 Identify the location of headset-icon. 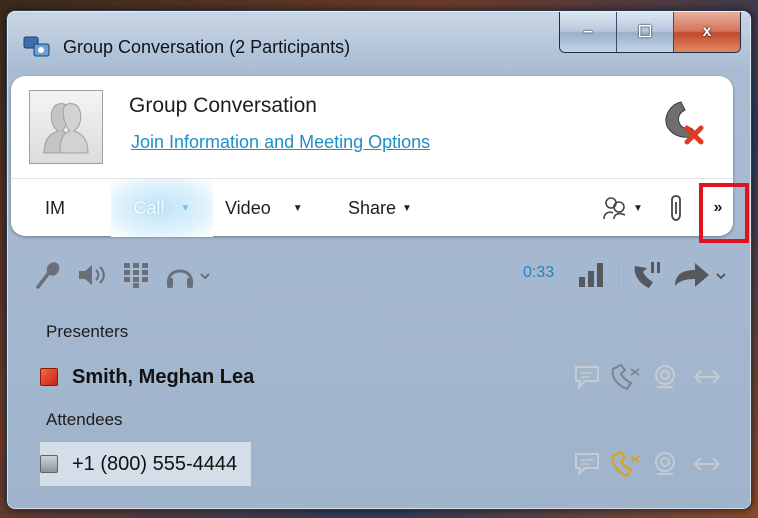
(188, 278).